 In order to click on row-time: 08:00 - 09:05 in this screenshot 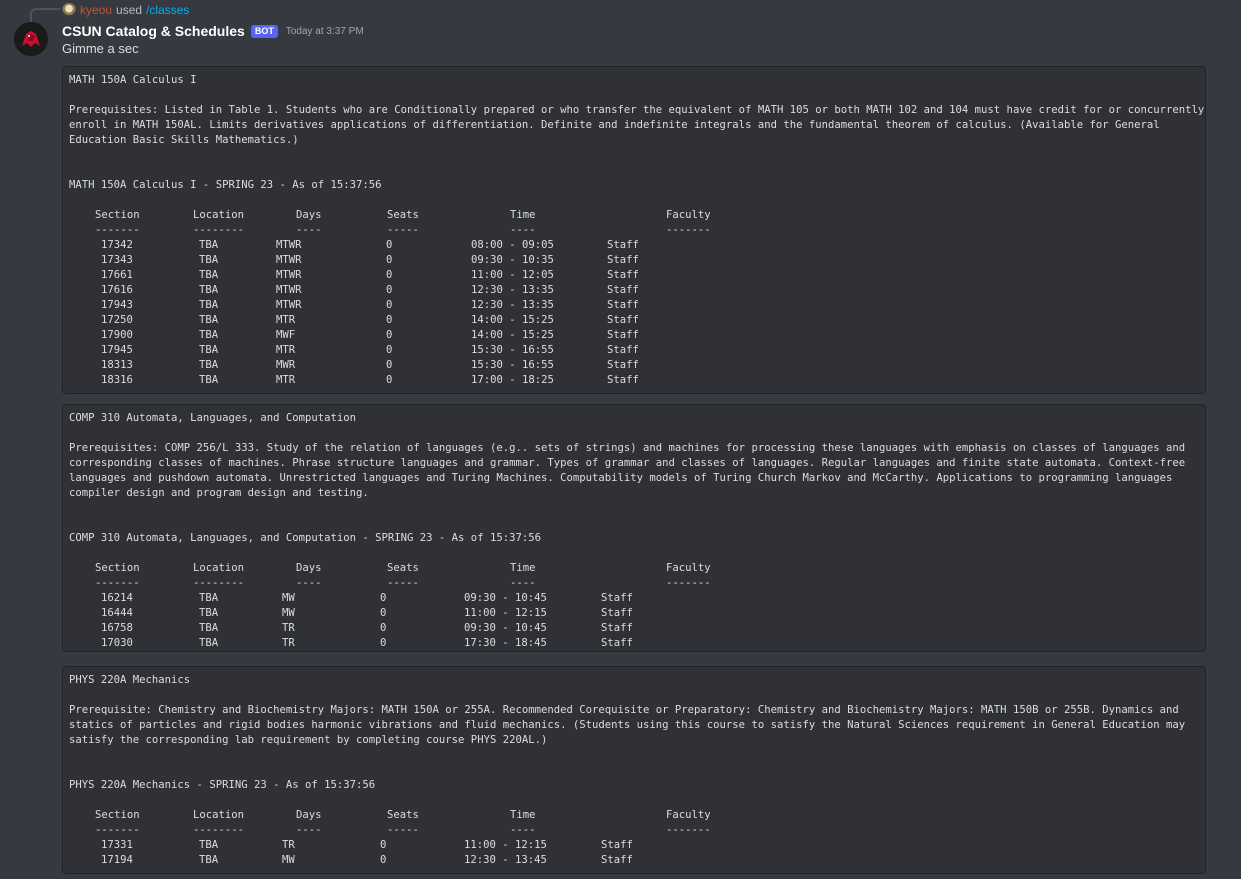, I will do `click(512, 245)`.